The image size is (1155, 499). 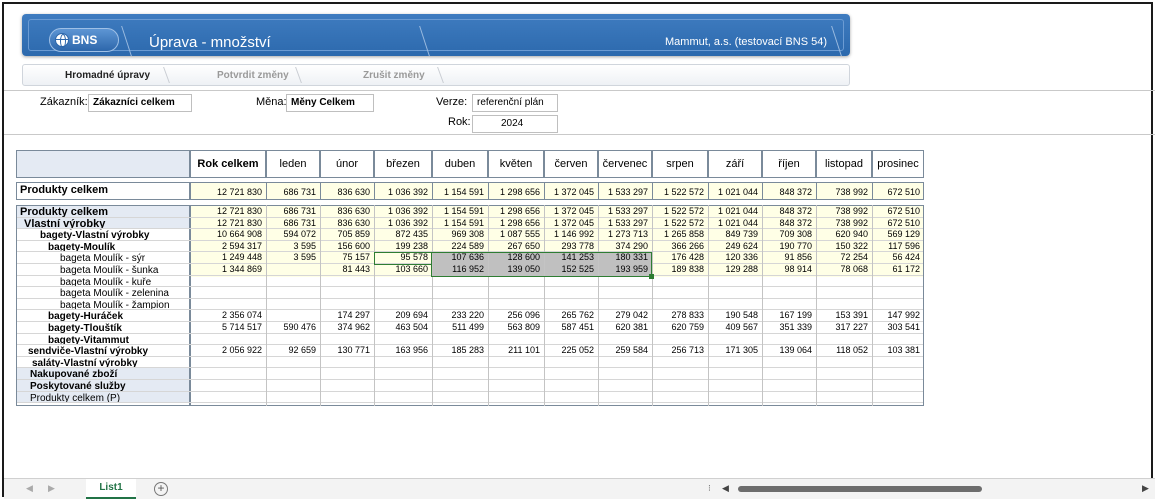 I want to click on grid-cell: 1 249 448, so click(x=228, y=258).